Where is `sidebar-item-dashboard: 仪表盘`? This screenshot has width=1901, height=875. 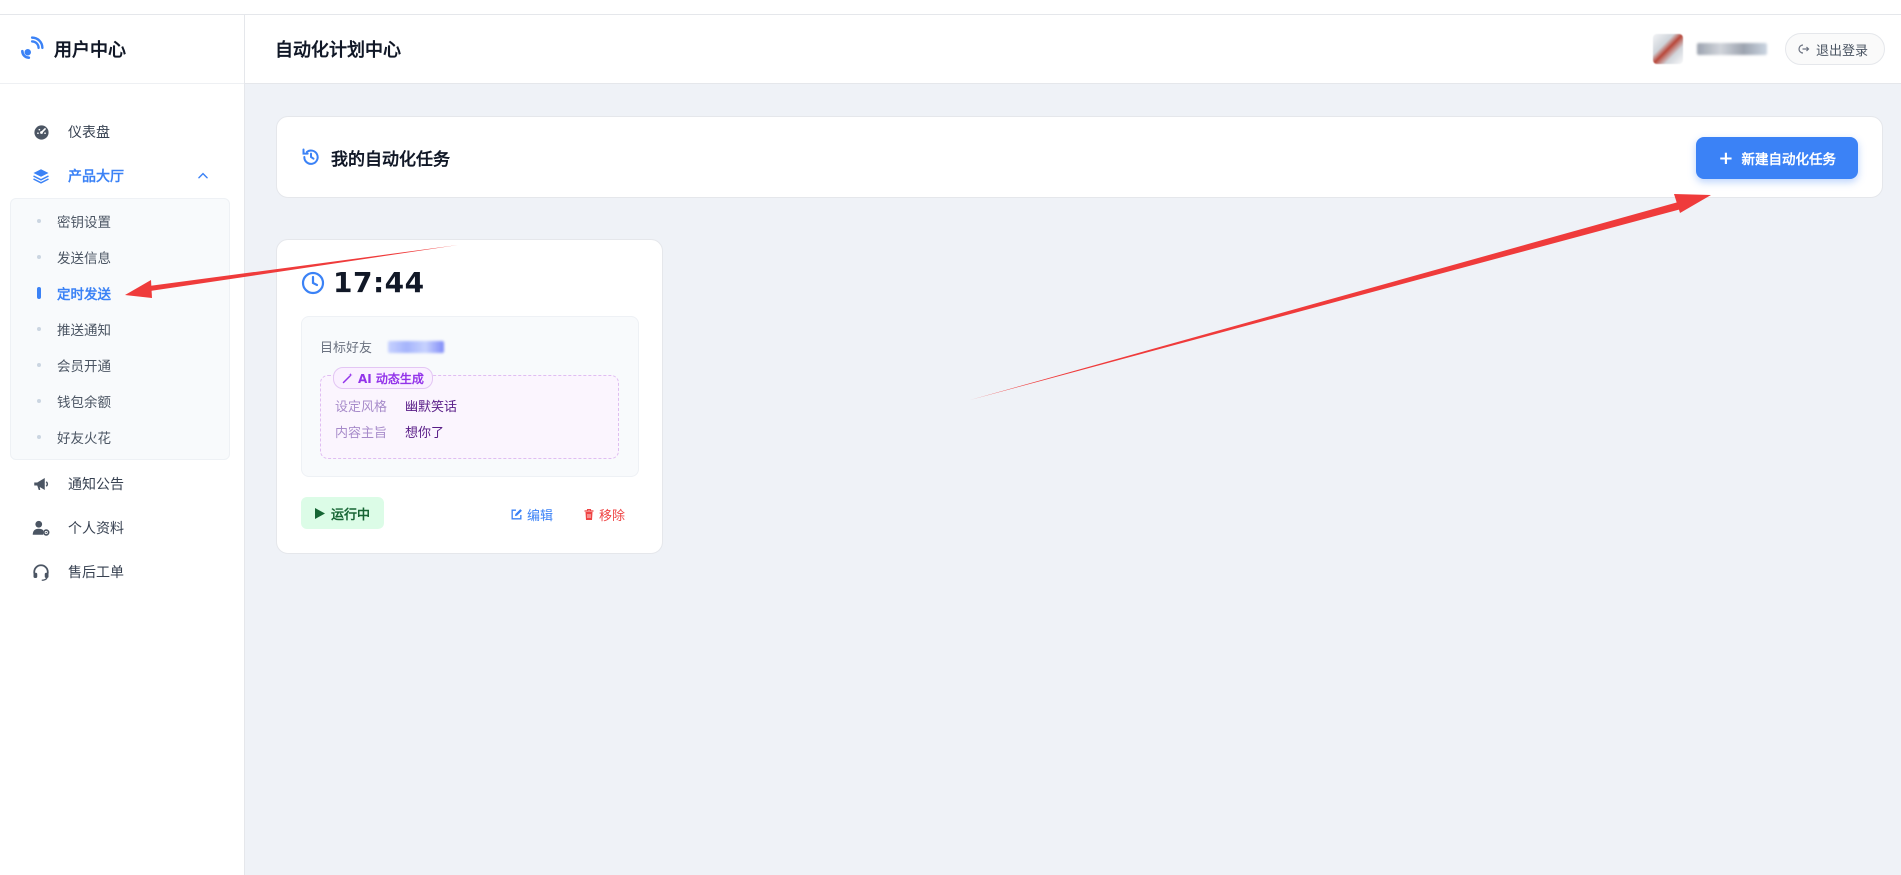
sidebar-item-dashboard: 仪表盘 is located at coordinates (122, 132).